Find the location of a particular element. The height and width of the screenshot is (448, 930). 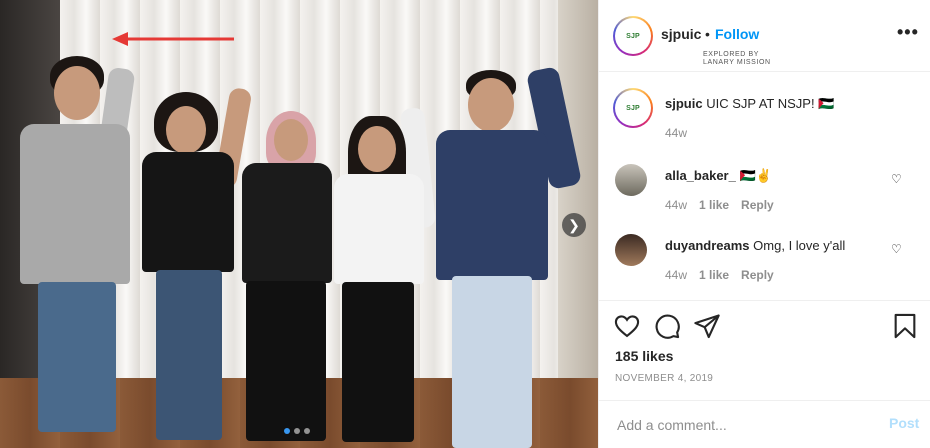

username-link: sjpuic is located at coordinates (681, 34).